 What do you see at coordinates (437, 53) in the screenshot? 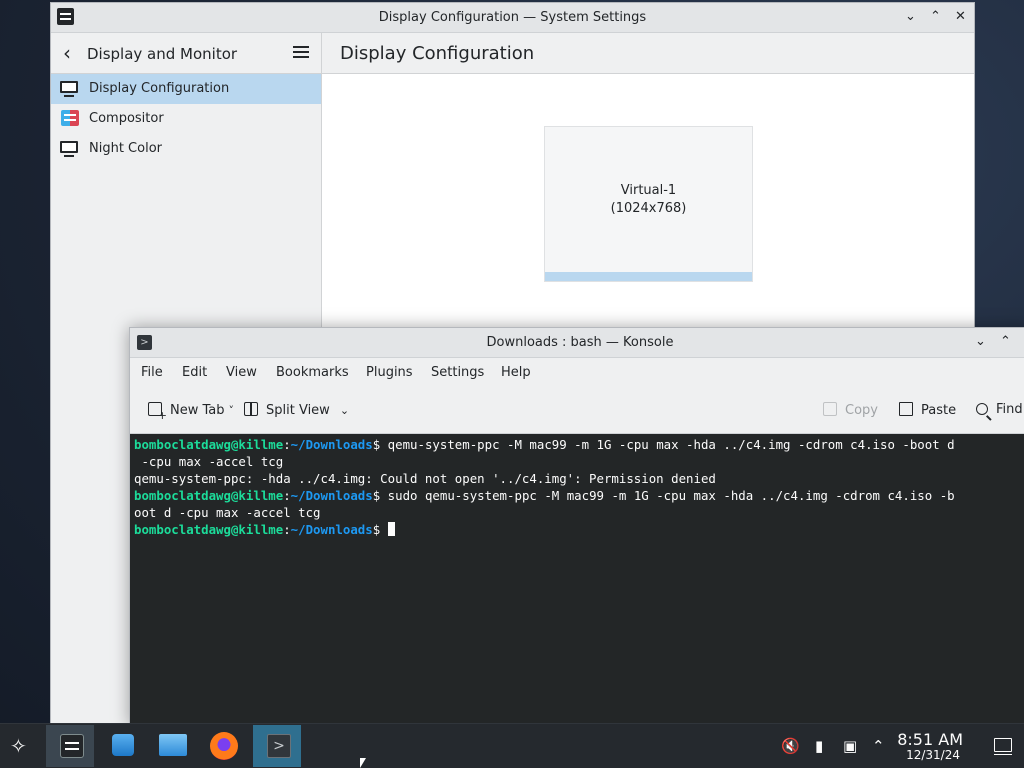
I see `page-title: Display Configuration` at bounding box center [437, 53].